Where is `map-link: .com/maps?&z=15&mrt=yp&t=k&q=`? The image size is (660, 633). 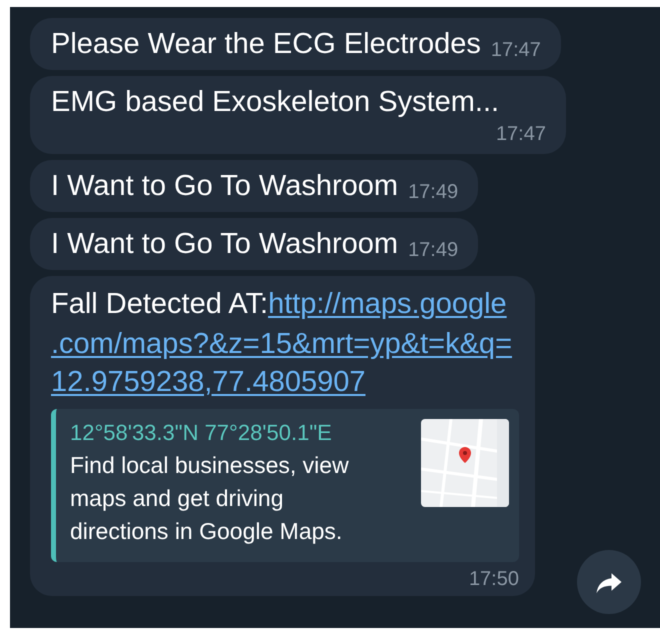
map-link: .com/maps?&z=15&mrt=yp&t=k&q= is located at coordinates (281, 344).